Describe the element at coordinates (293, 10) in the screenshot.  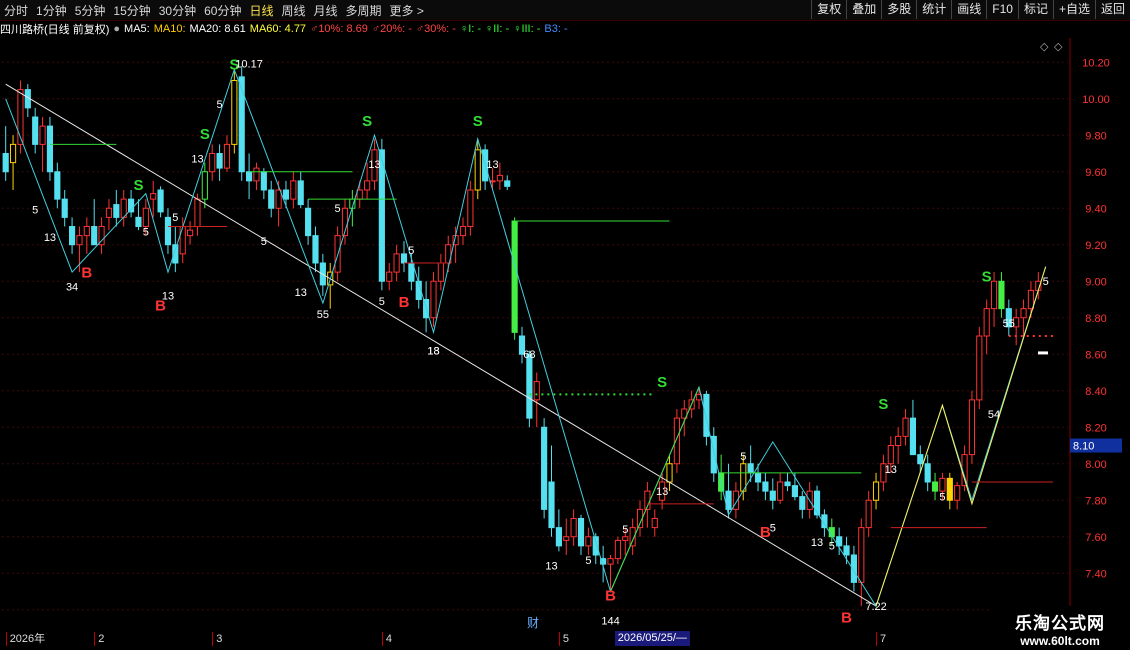
I see `period-tab-7: 周线` at that location.